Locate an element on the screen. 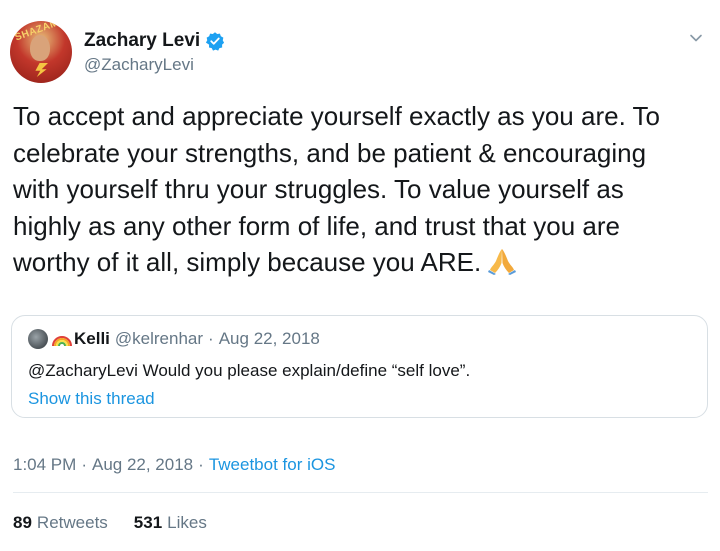  author-avatar: SHAZAM is located at coordinates (41, 52).